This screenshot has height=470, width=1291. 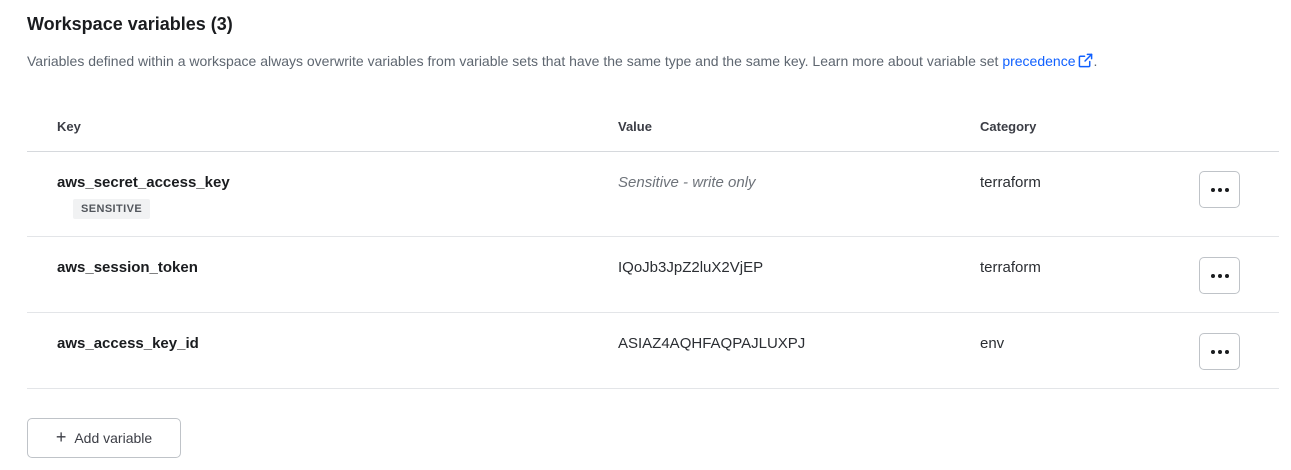 I want to click on add-variable-label: Add variable, so click(x=113, y=438).